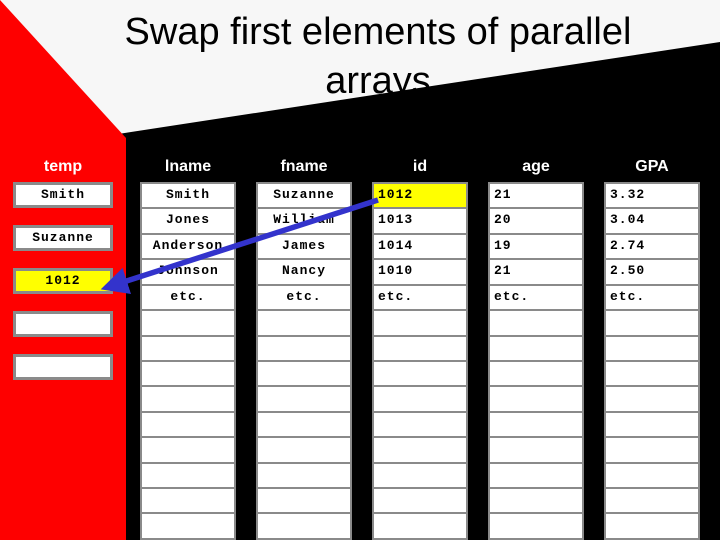 This screenshot has width=720, height=540. Describe the element at coordinates (652, 245) in the screenshot. I see `array-cell: 2.74` at that location.